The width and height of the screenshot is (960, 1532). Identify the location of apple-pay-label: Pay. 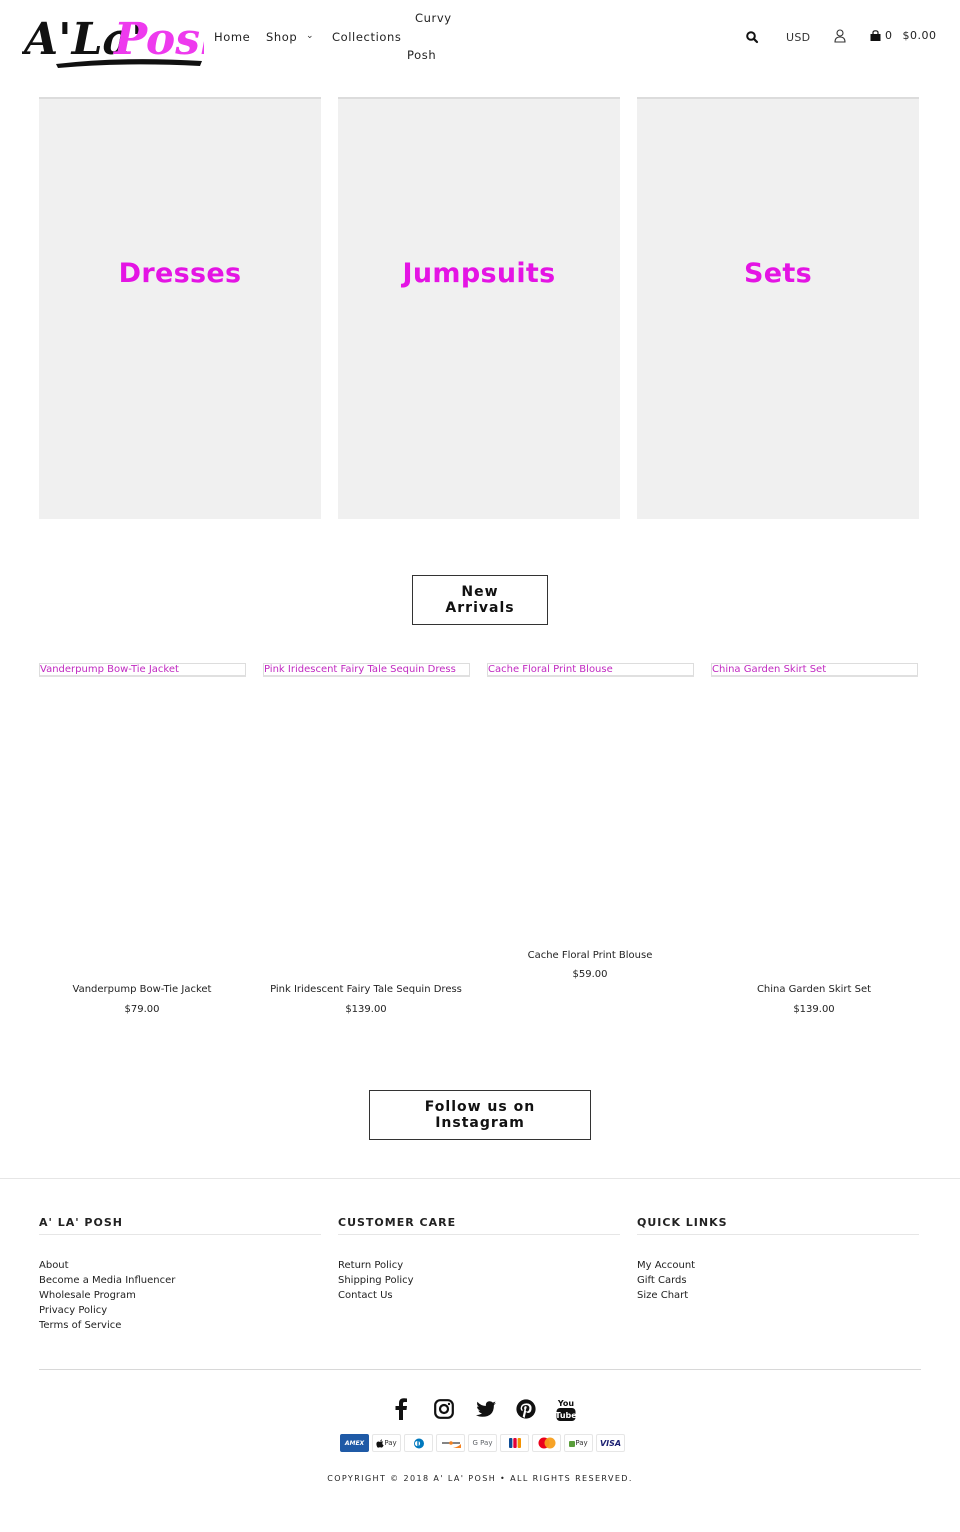
(390, 1443).